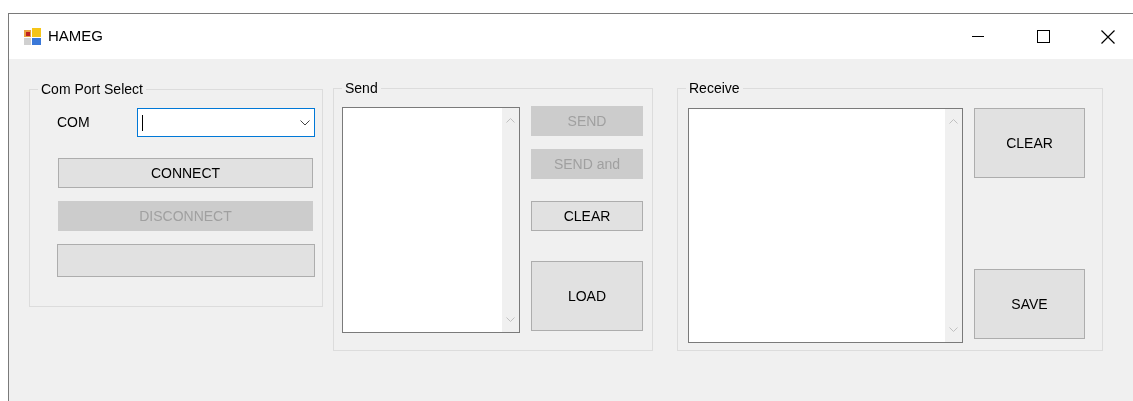 The image size is (1133, 401). I want to click on window-title: HAMEG, so click(75, 36).